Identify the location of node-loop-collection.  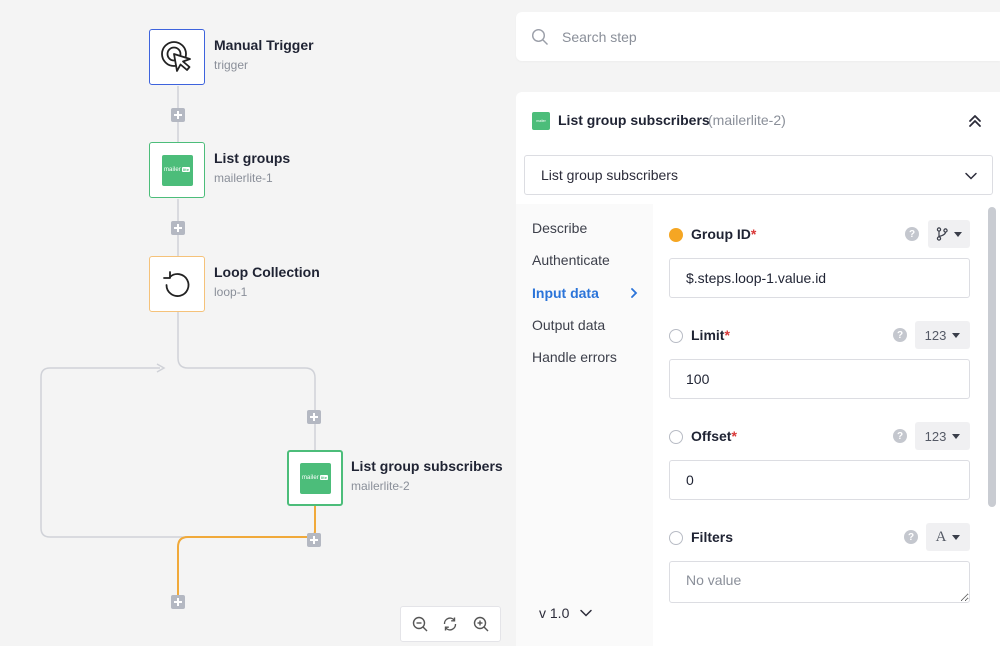
(177, 284).